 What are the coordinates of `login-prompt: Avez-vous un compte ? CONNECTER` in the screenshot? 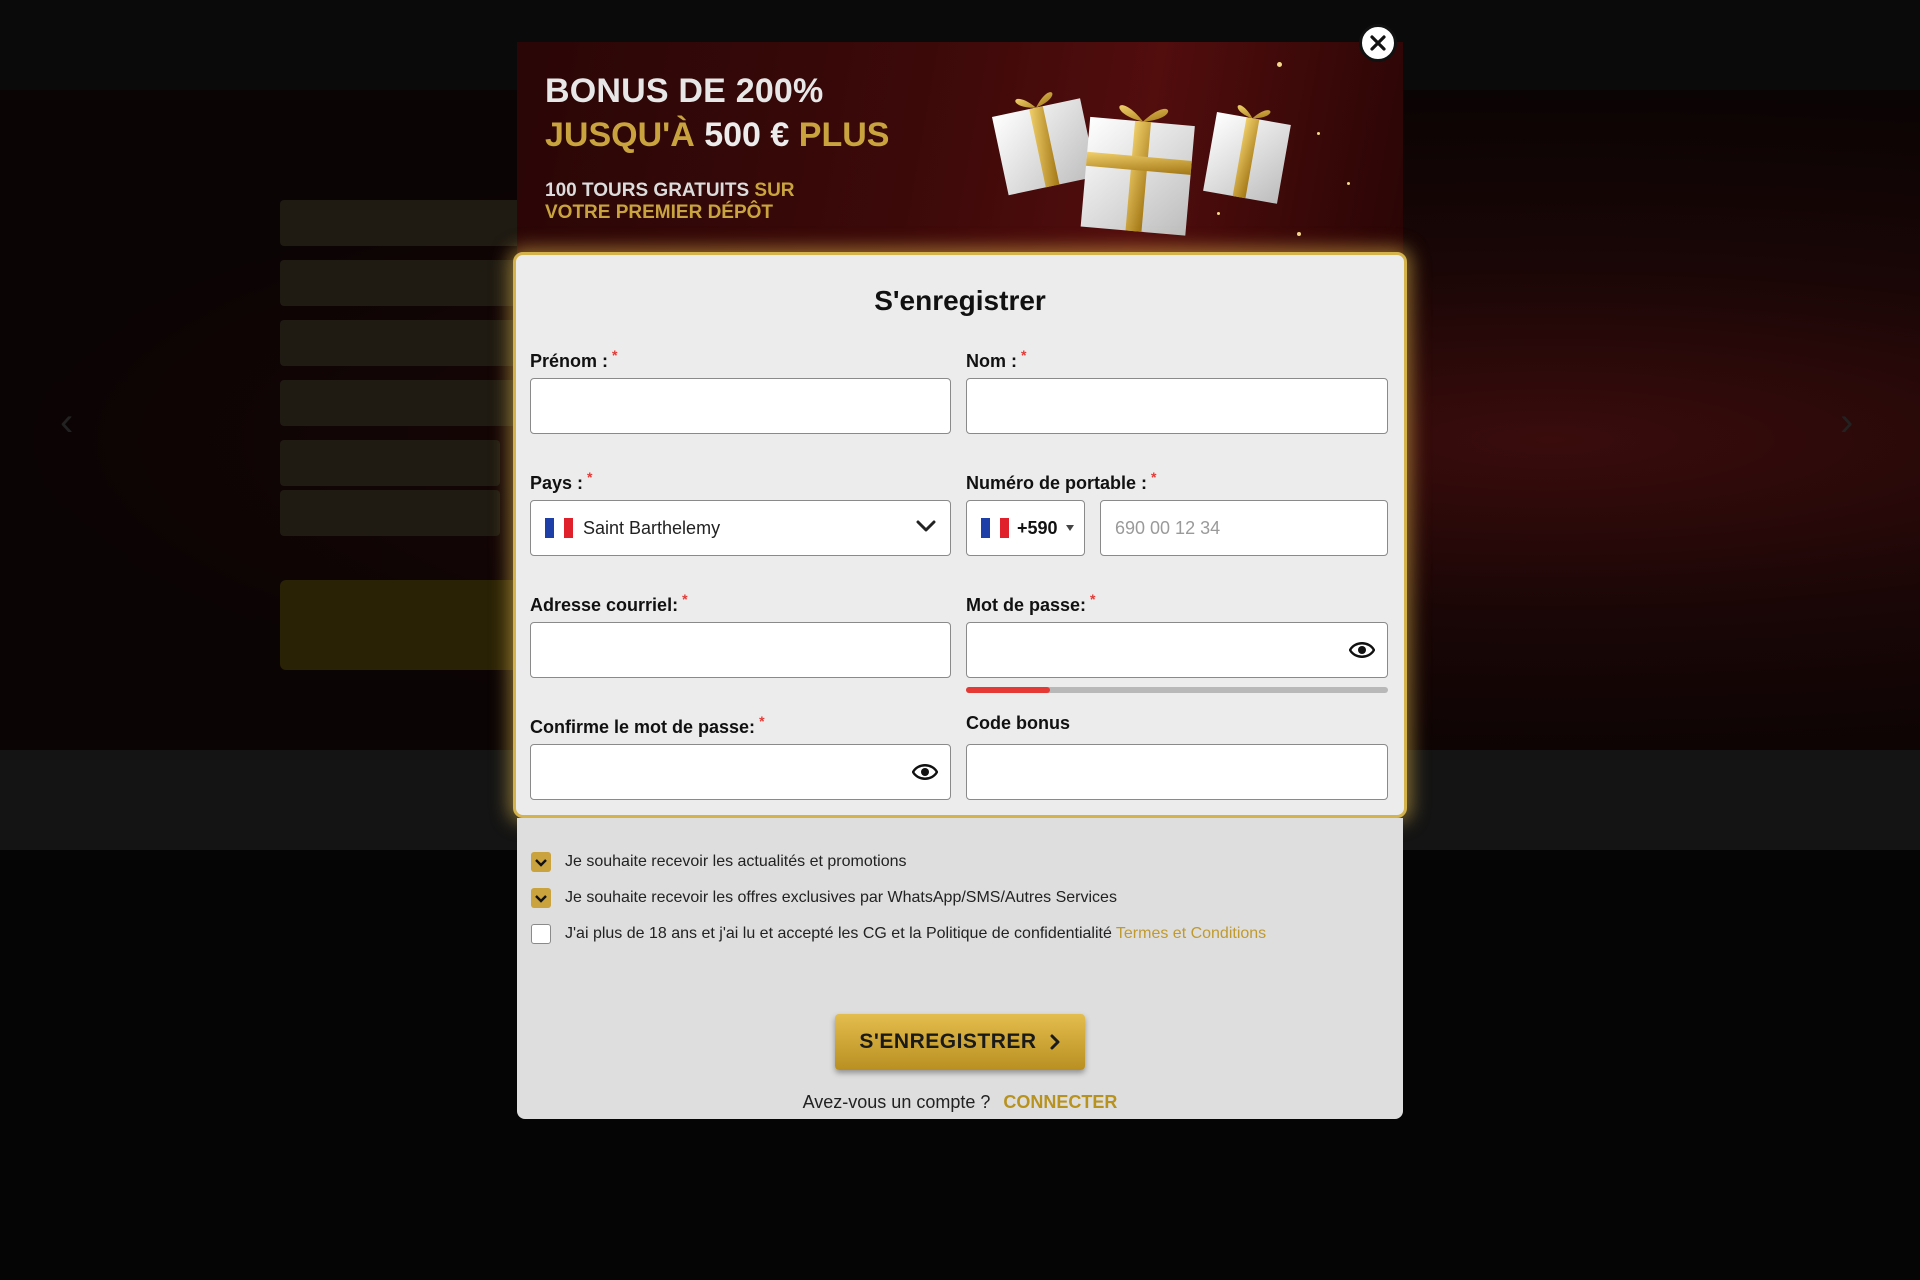 It's located at (960, 1102).